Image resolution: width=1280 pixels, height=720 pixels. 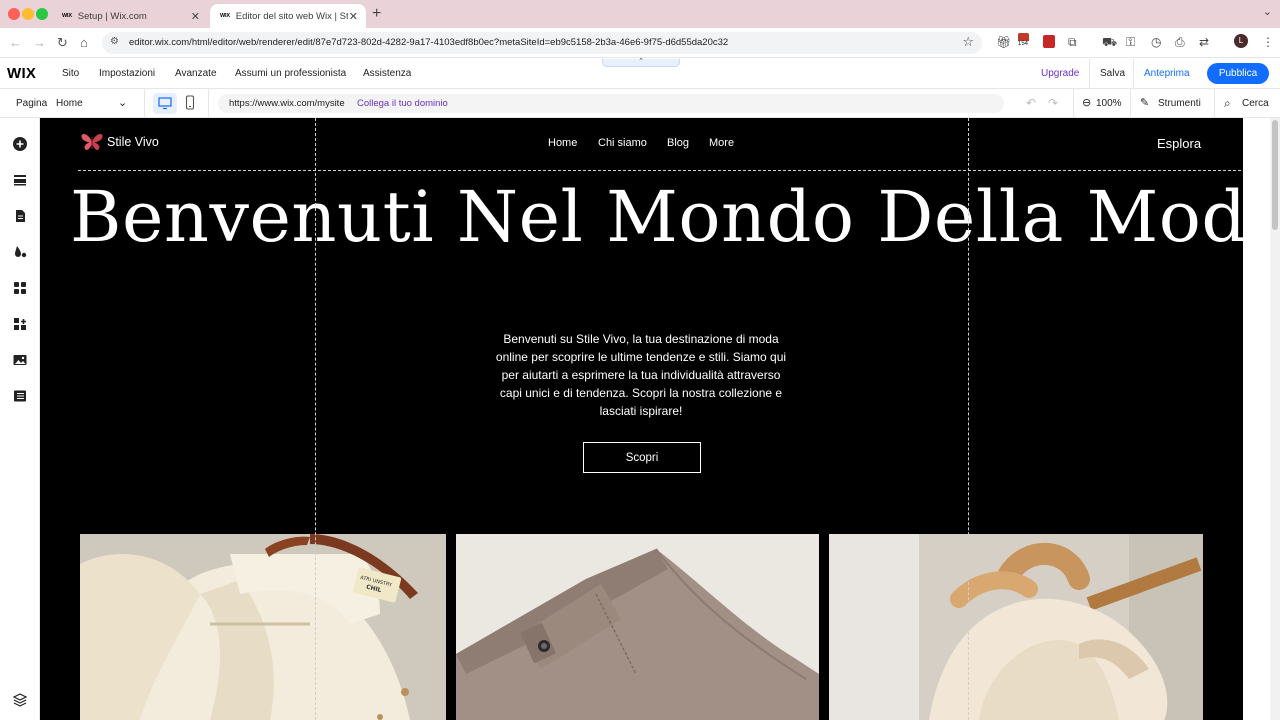 I want to click on add-section-icon, so click(x=20, y=180).